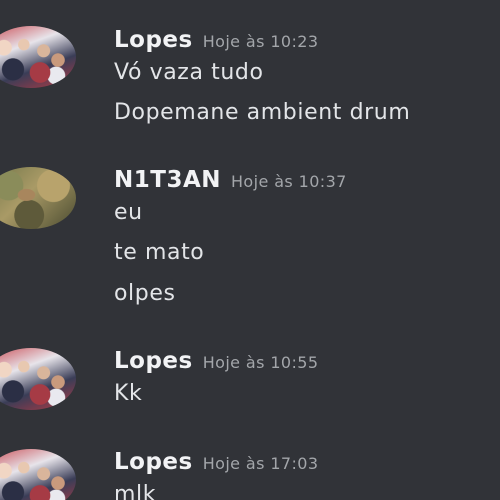 The width and height of the screenshot is (500, 500). Describe the element at coordinates (159, 252) in the screenshot. I see `message-text: te mato` at that location.